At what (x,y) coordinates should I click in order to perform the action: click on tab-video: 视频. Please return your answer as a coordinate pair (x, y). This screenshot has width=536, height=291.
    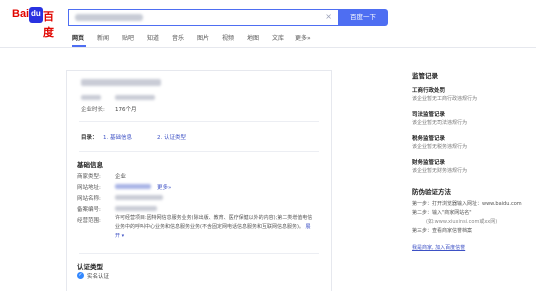
    Looking at the image, I should click on (228, 37).